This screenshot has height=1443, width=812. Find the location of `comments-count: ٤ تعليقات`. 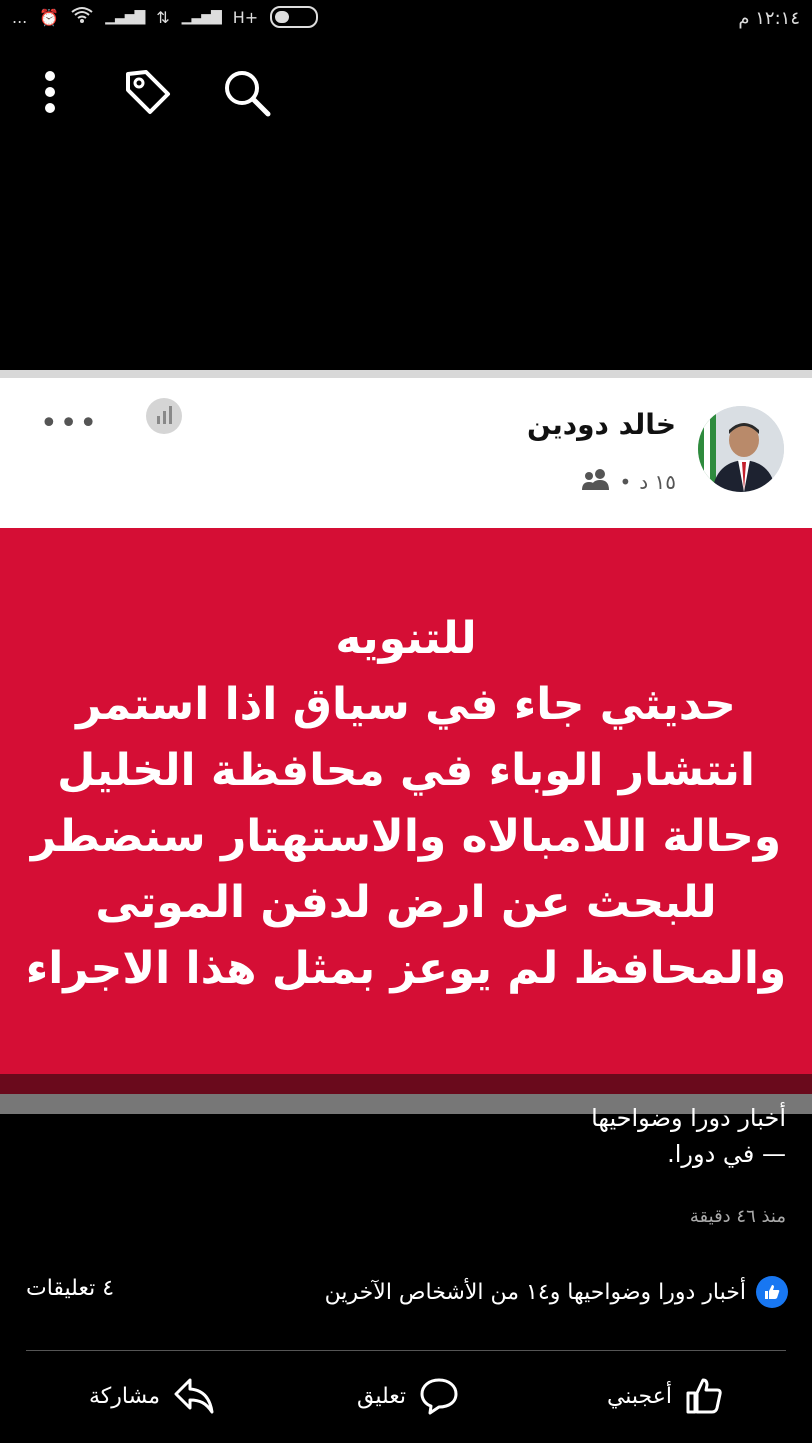

comments-count: ٤ تعليقات is located at coordinates (70, 1288).